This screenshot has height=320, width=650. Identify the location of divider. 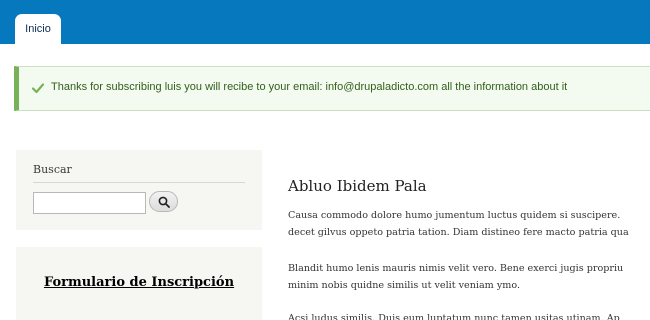
(139, 182).